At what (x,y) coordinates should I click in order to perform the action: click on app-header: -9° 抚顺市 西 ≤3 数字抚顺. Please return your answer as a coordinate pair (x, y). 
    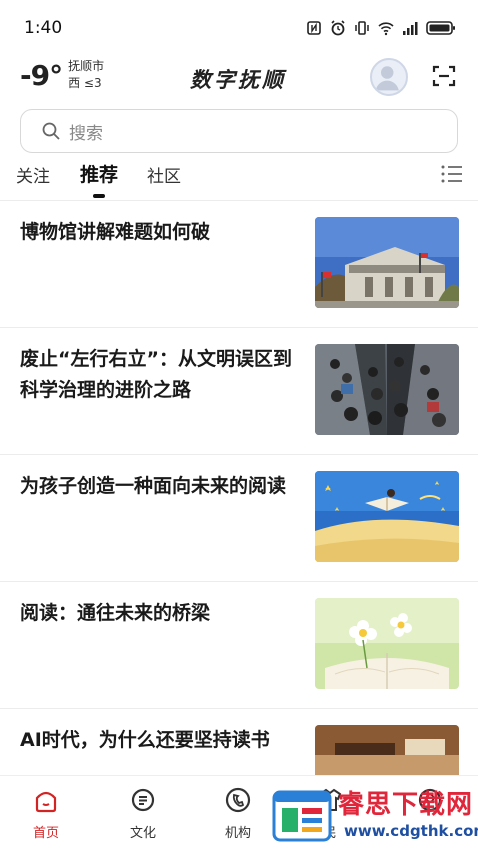
    Looking at the image, I should click on (239, 79).